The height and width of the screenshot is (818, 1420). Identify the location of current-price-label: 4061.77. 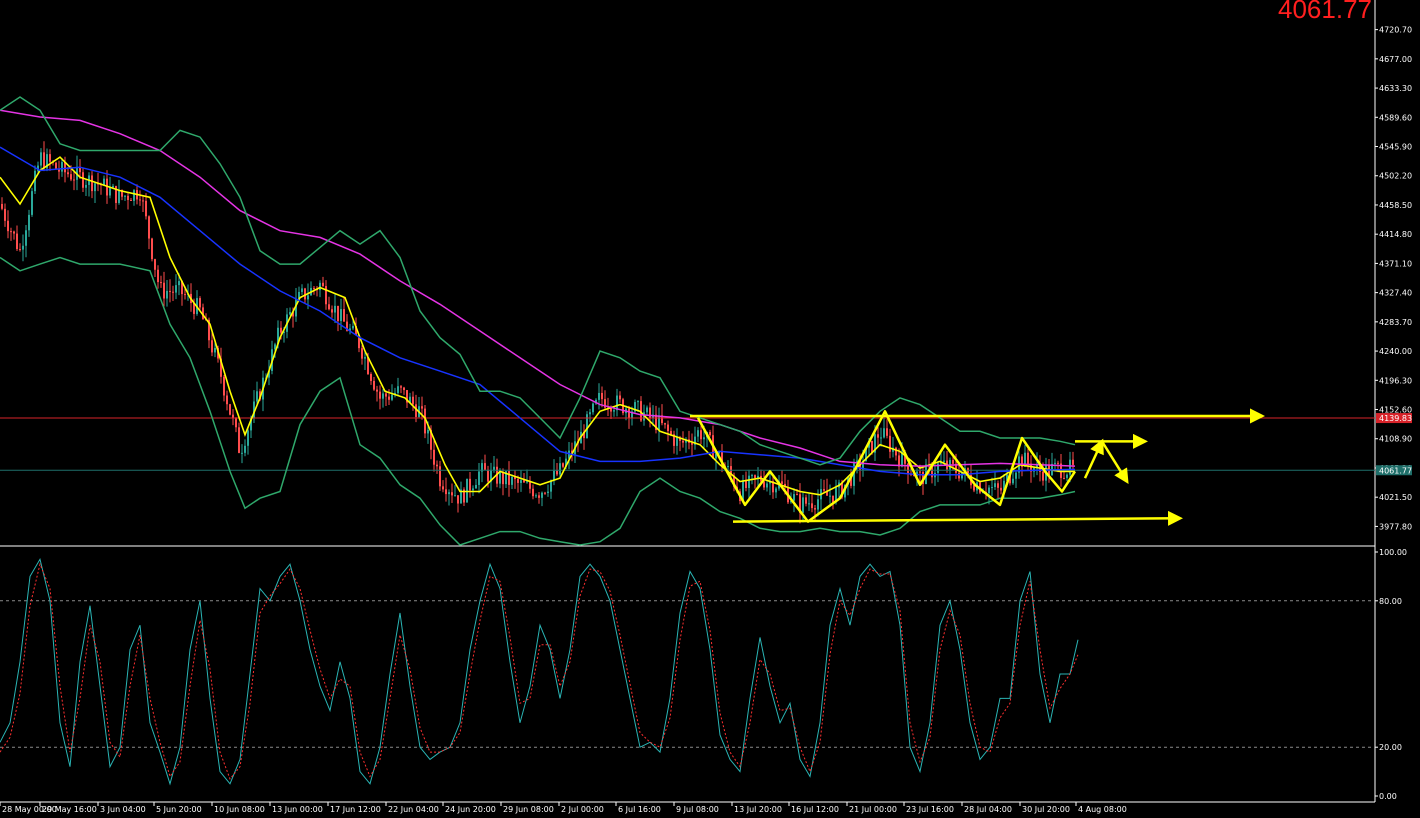
(1325, 12).